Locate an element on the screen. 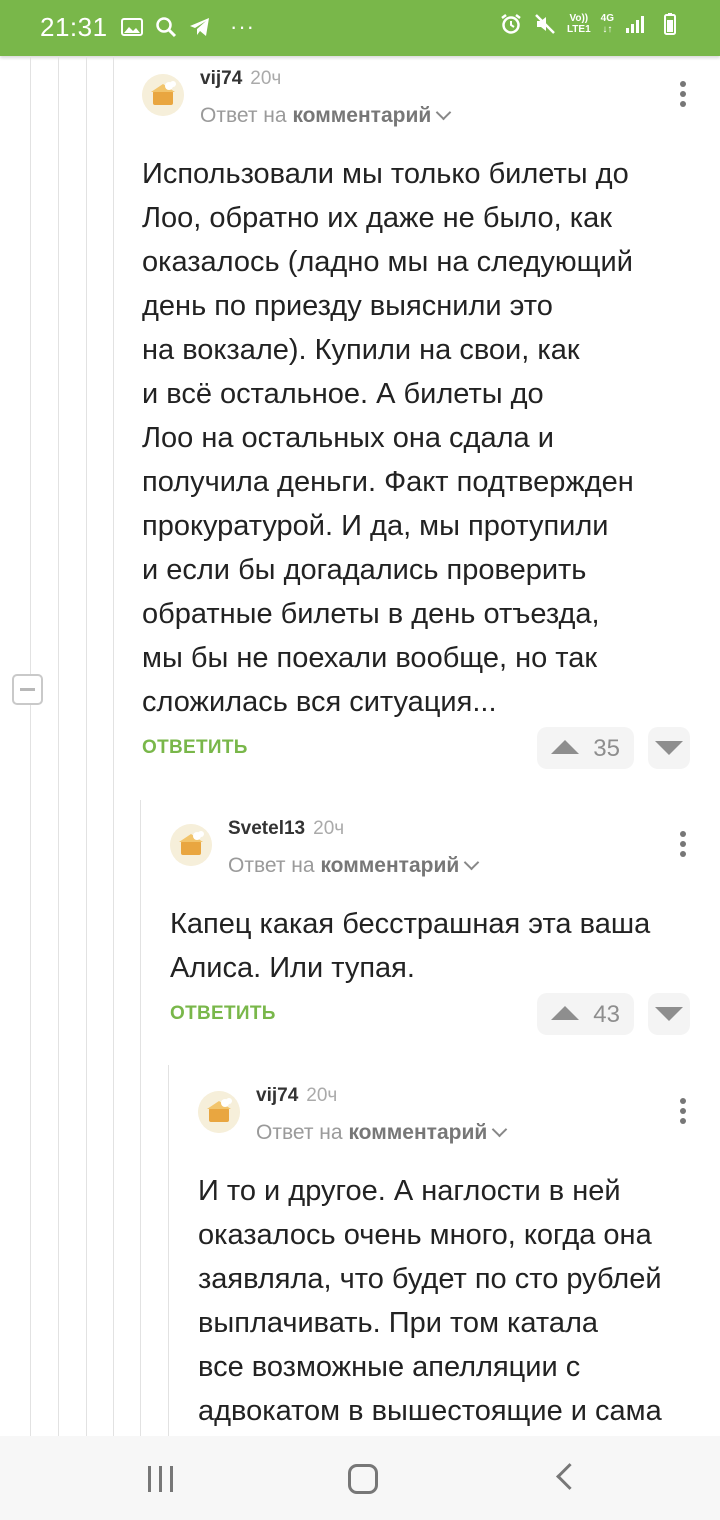 The width and height of the screenshot is (720, 1520). home-icon is located at coordinates (363, 1479).